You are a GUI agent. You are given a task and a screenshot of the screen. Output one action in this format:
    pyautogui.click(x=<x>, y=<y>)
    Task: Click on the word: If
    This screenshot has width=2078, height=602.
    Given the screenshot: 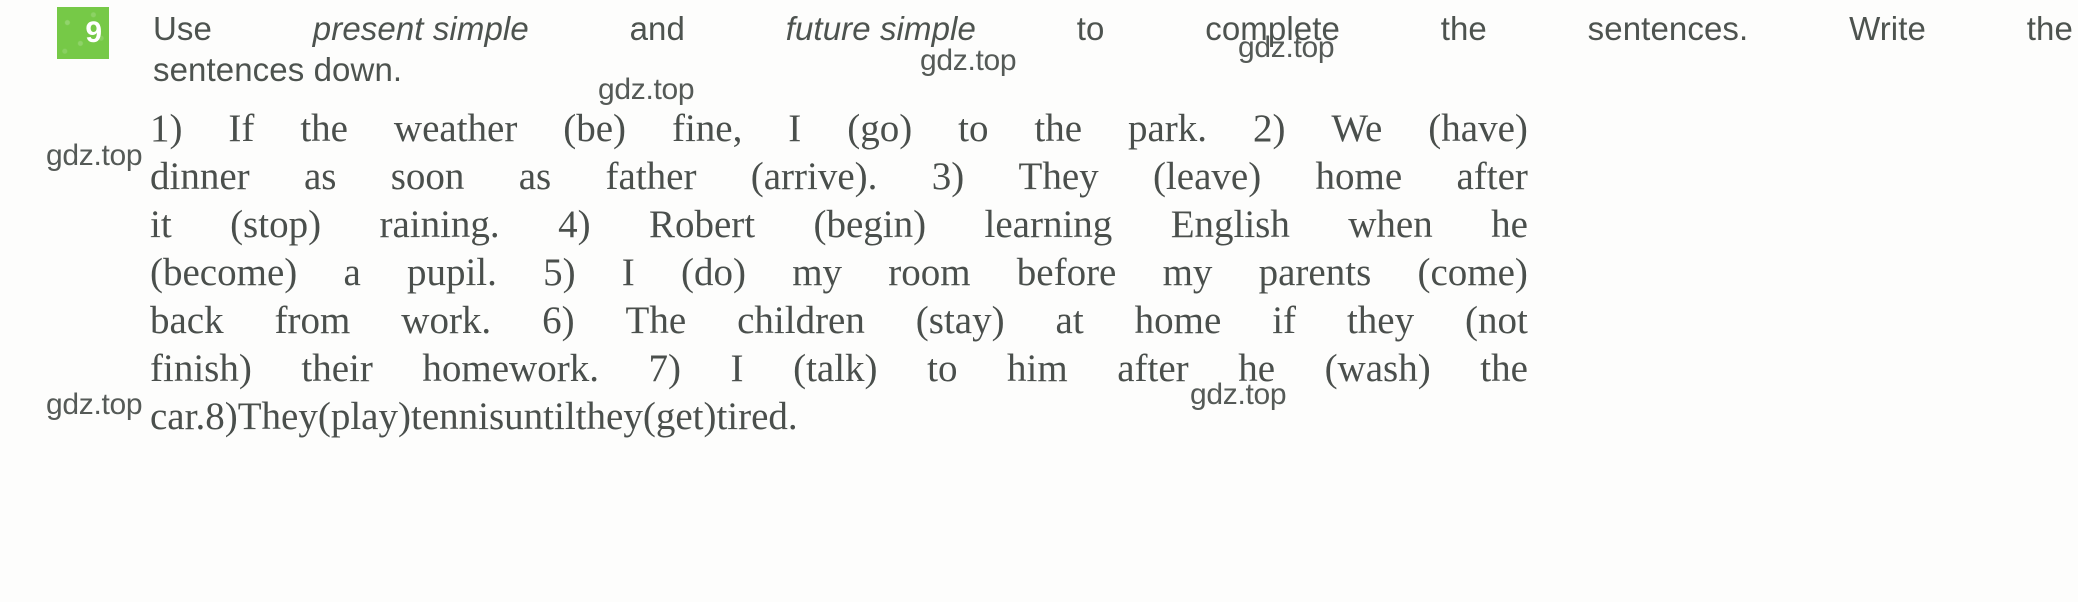 What is the action you would take?
    pyautogui.click(x=241, y=128)
    